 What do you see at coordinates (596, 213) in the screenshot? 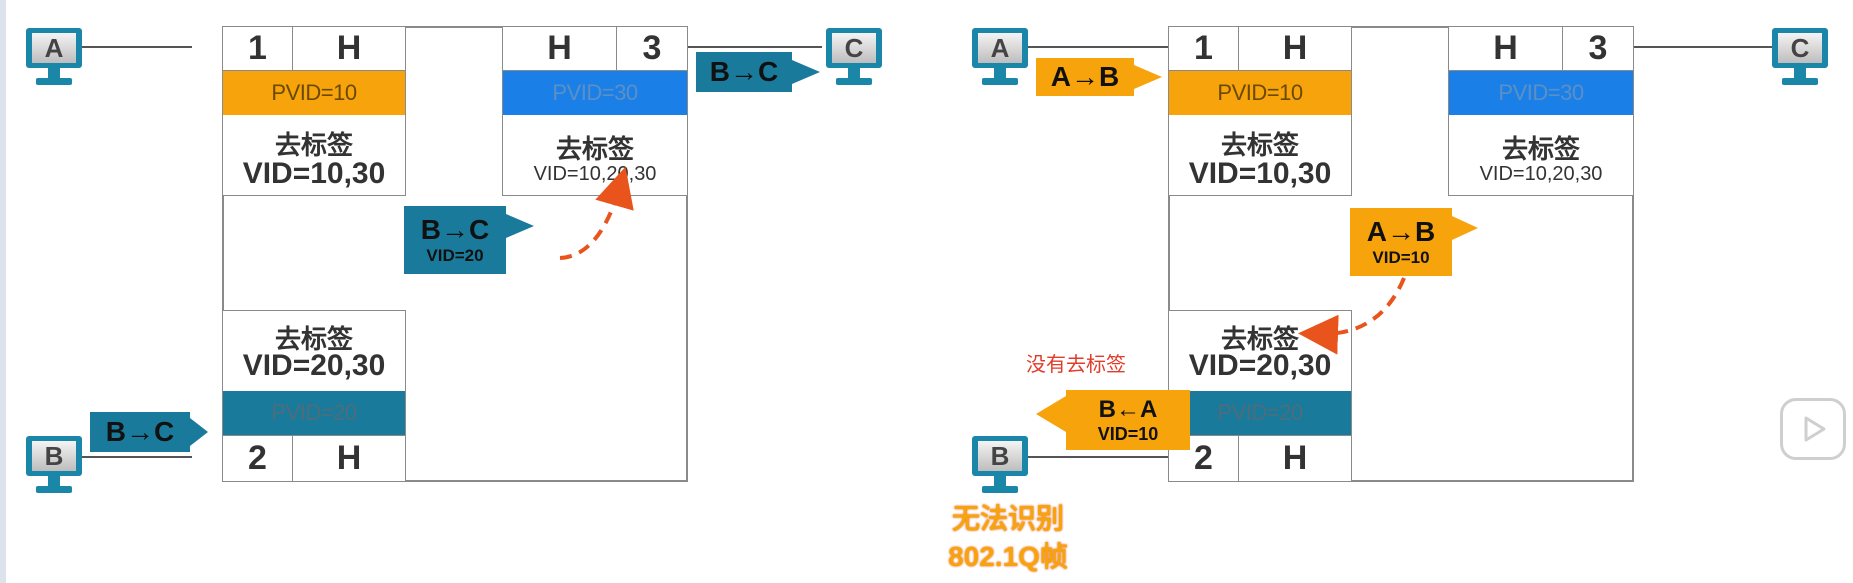
I see `dashed-arrow-left` at bounding box center [596, 213].